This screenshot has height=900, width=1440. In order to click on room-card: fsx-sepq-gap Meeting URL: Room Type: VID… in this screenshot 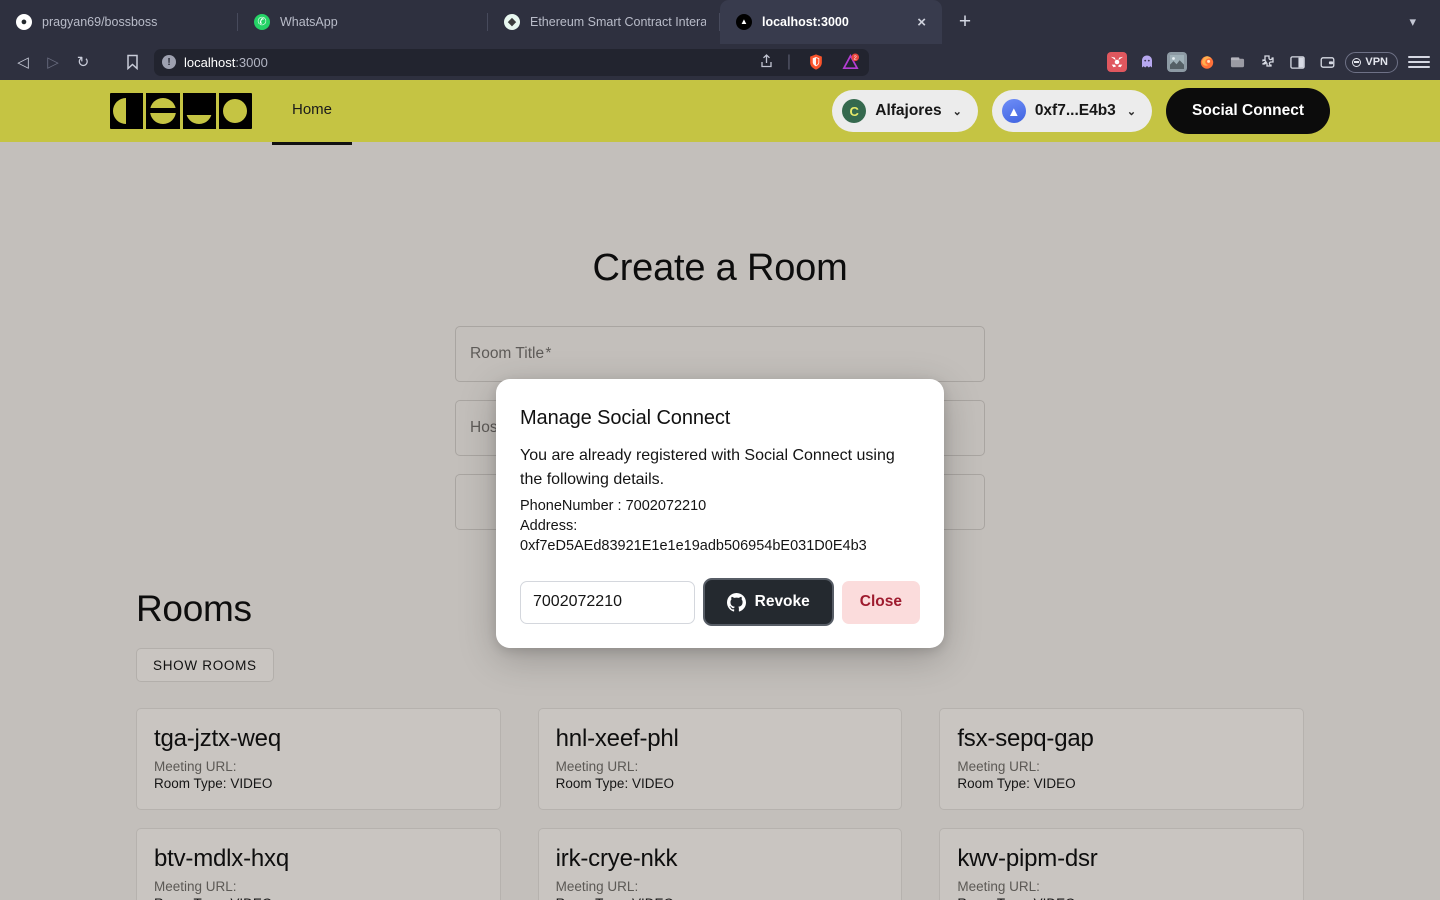, I will do `click(1121, 759)`.